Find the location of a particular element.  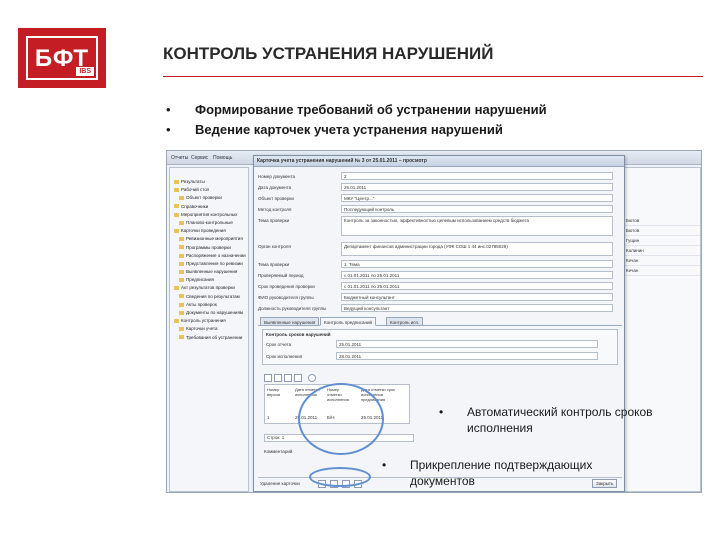

tree-item: Мероприятия контрольных is located at coordinates (209, 215).